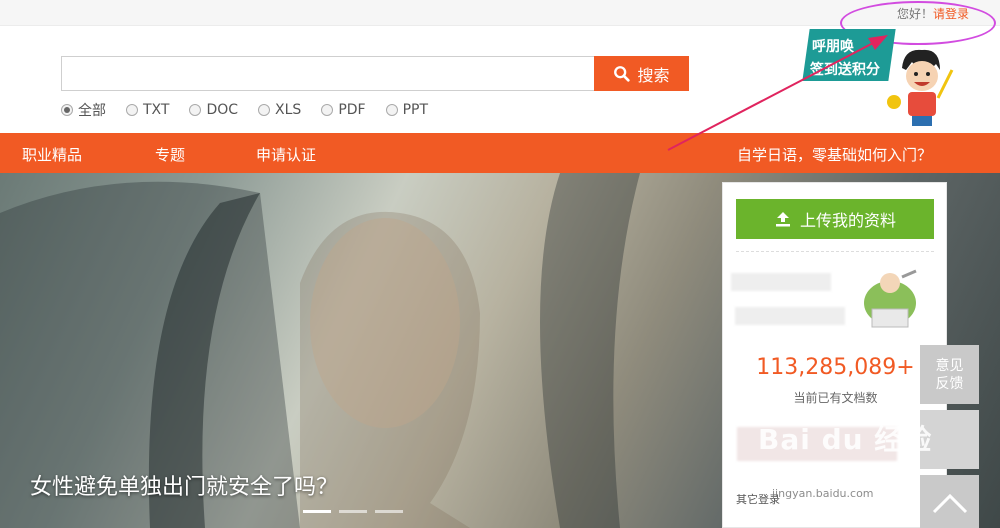 This screenshot has height=528, width=1000. What do you see at coordinates (352, 110) in the screenshot?
I see `filter-label: PDF` at bounding box center [352, 110].